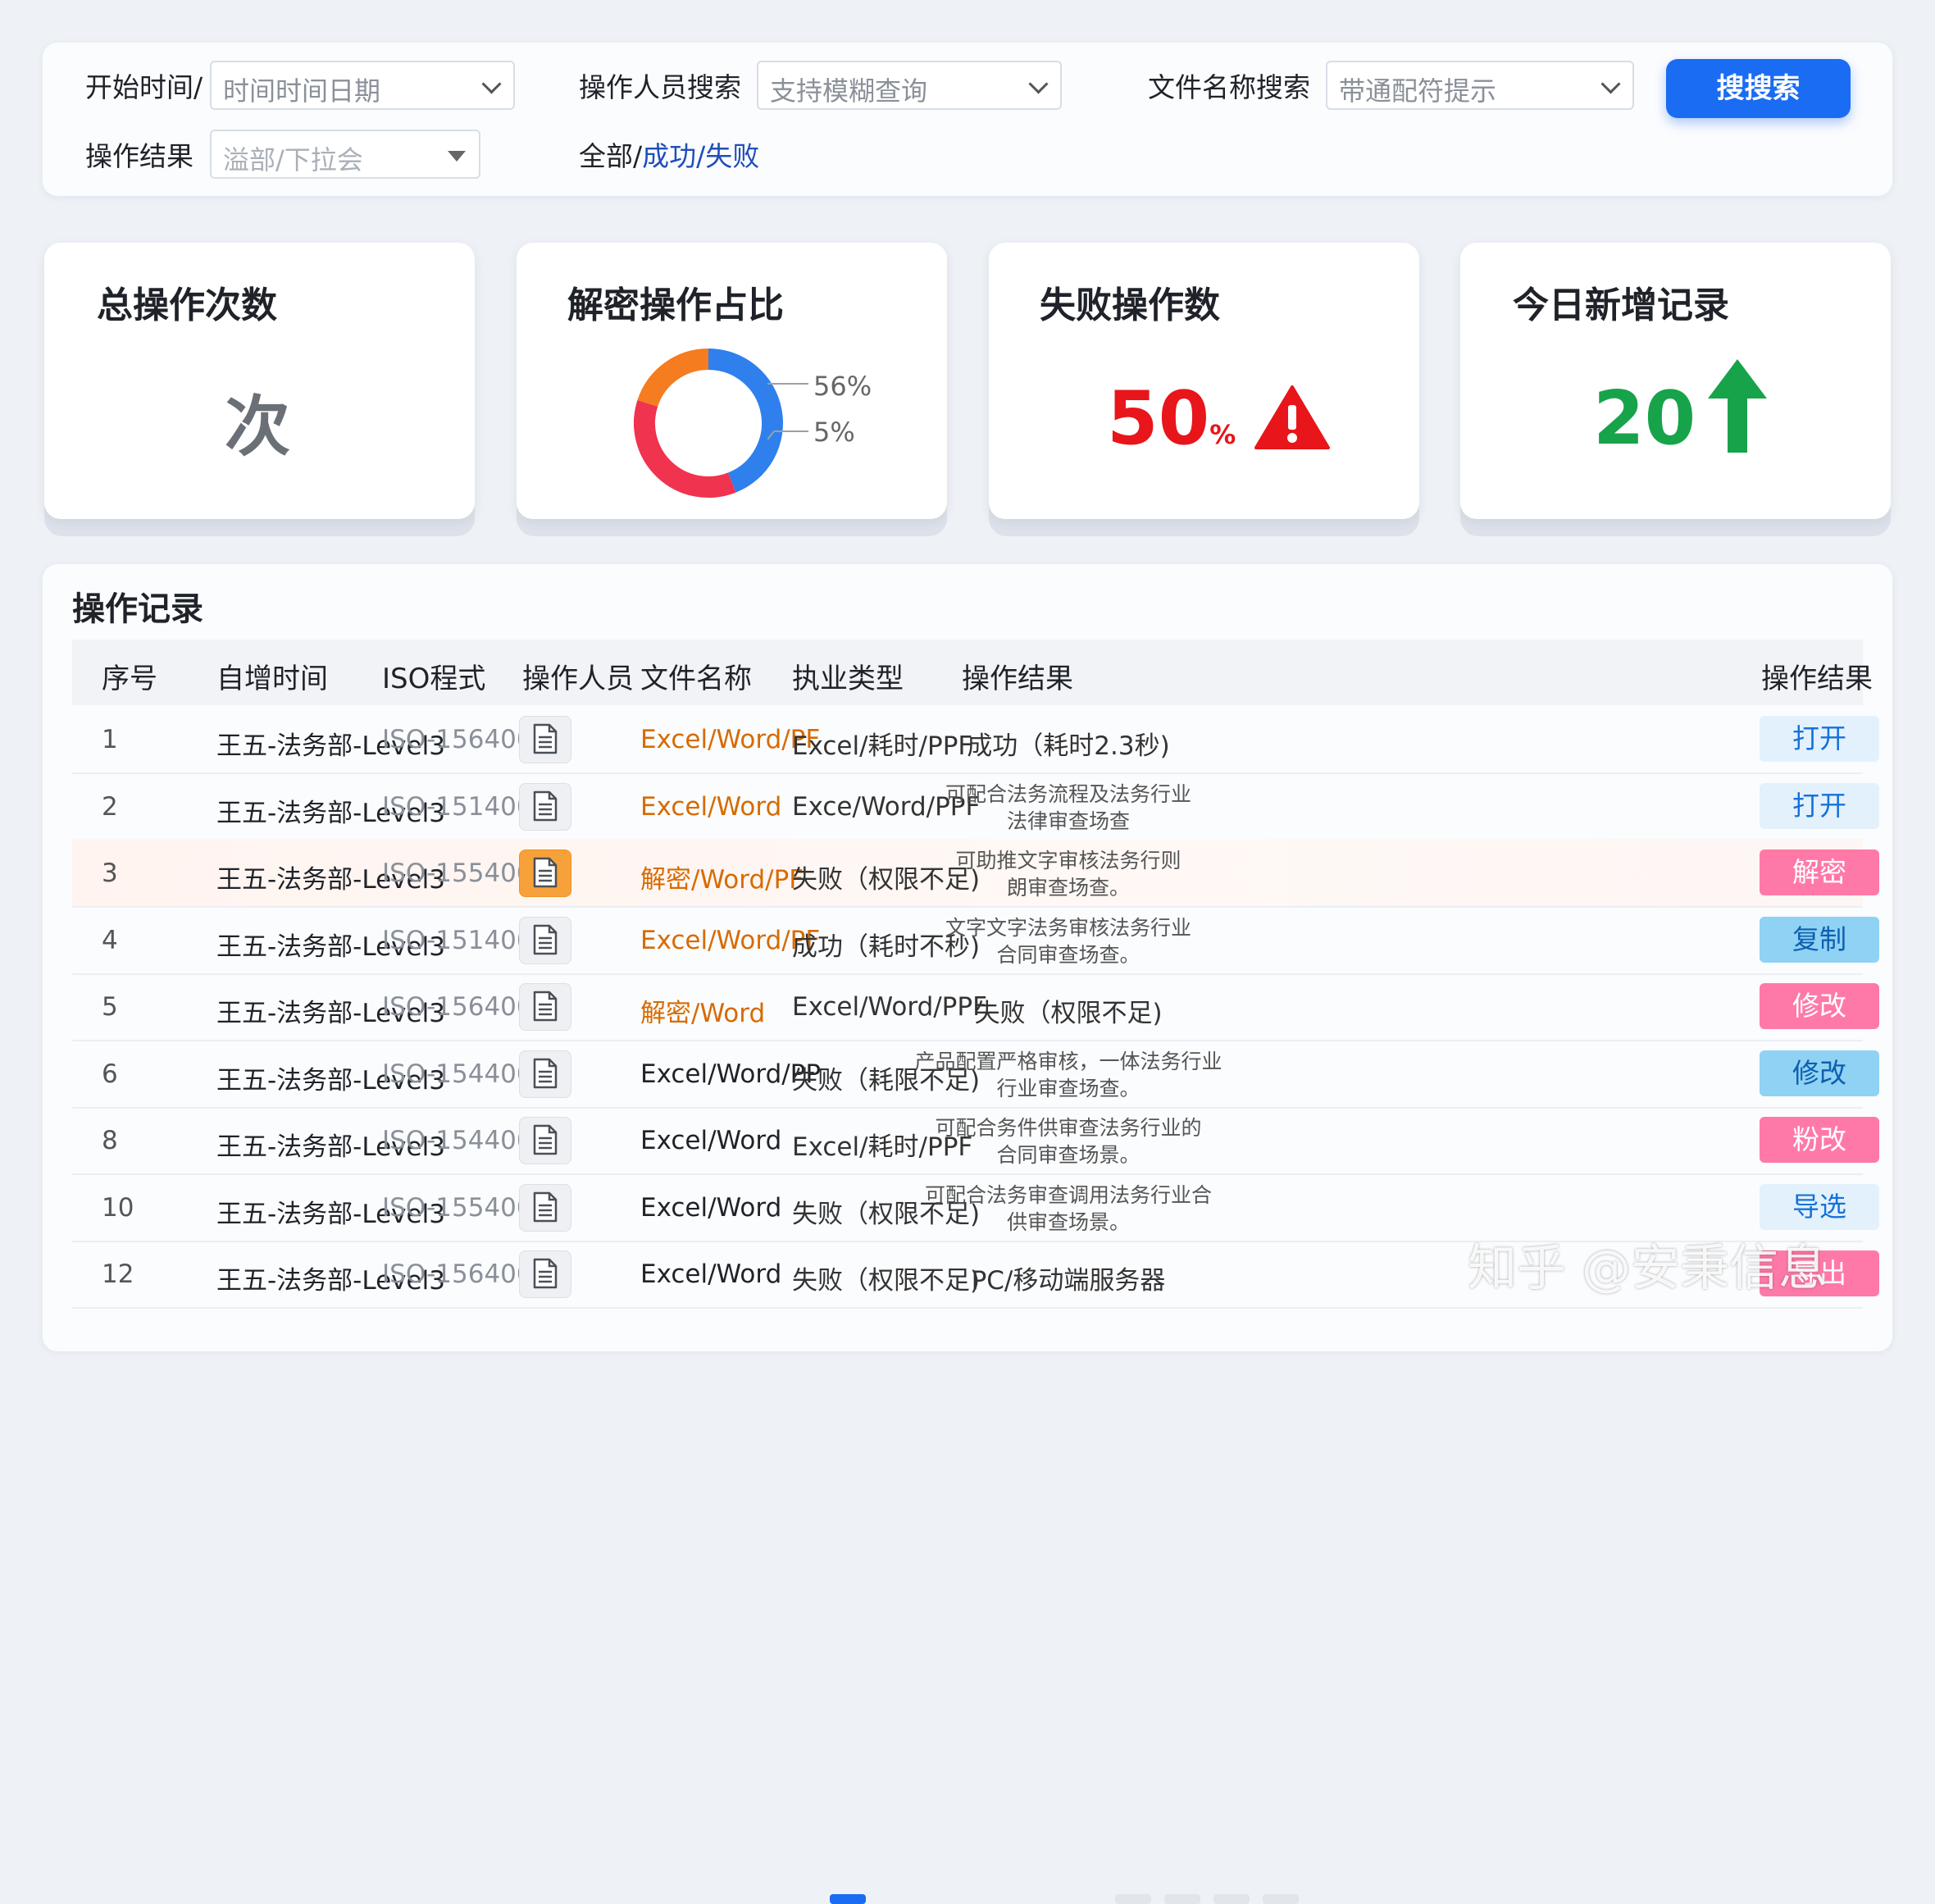  What do you see at coordinates (1068, 1281) in the screenshot?
I see `row-result: PC/移动端服务器` at bounding box center [1068, 1281].